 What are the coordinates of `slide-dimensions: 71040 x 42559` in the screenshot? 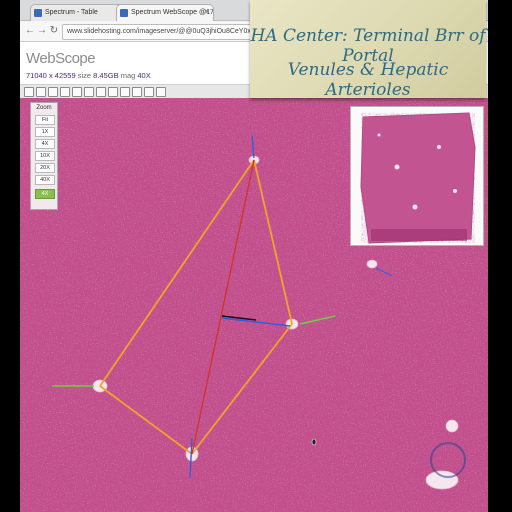 It's located at (51, 75).